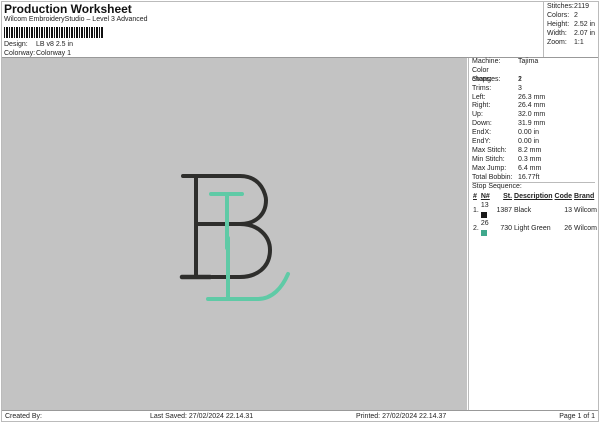 This screenshot has height=424, width=600. What do you see at coordinates (488, 159) in the screenshot?
I see `stat-label: Min Stitch:` at bounding box center [488, 159].